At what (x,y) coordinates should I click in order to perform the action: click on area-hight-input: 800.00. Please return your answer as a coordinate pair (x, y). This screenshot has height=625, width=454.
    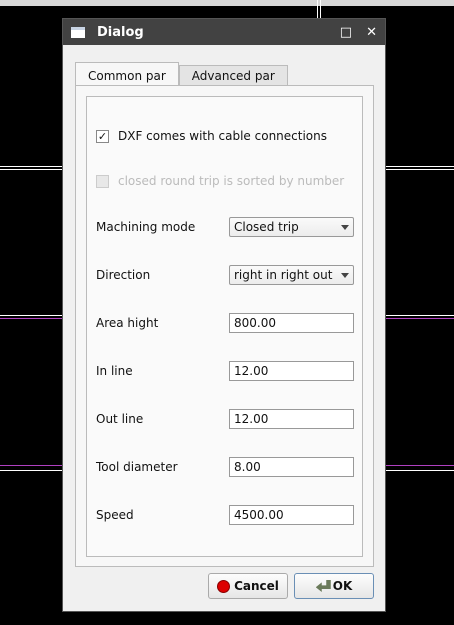
    Looking at the image, I should click on (291, 323).